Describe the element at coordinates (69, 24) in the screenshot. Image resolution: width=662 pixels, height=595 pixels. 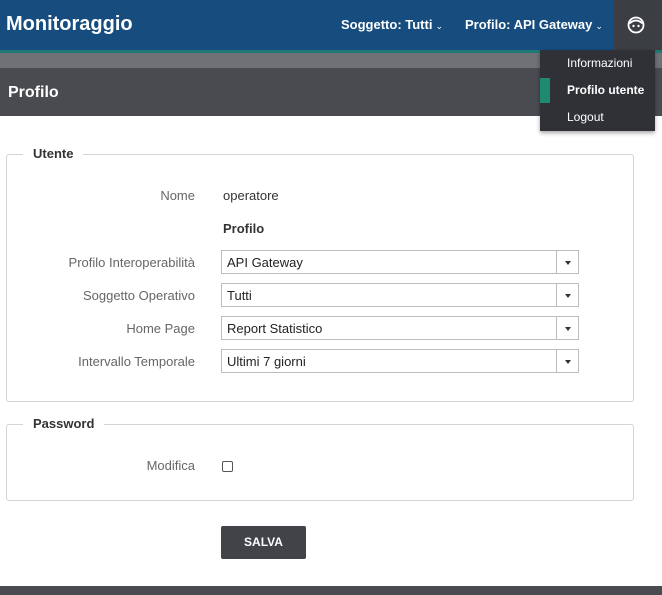
I see `app-title: Monitoraggio` at that location.